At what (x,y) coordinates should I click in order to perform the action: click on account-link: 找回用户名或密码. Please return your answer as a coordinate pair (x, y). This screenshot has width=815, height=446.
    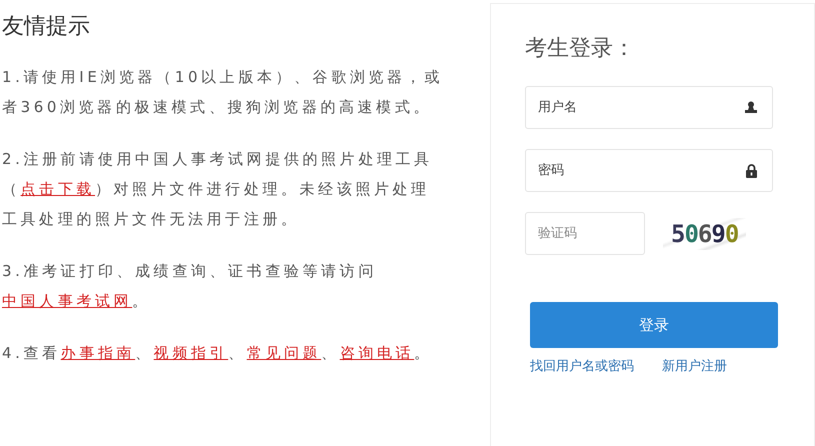
    Looking at the image, I should click on (582, 366).